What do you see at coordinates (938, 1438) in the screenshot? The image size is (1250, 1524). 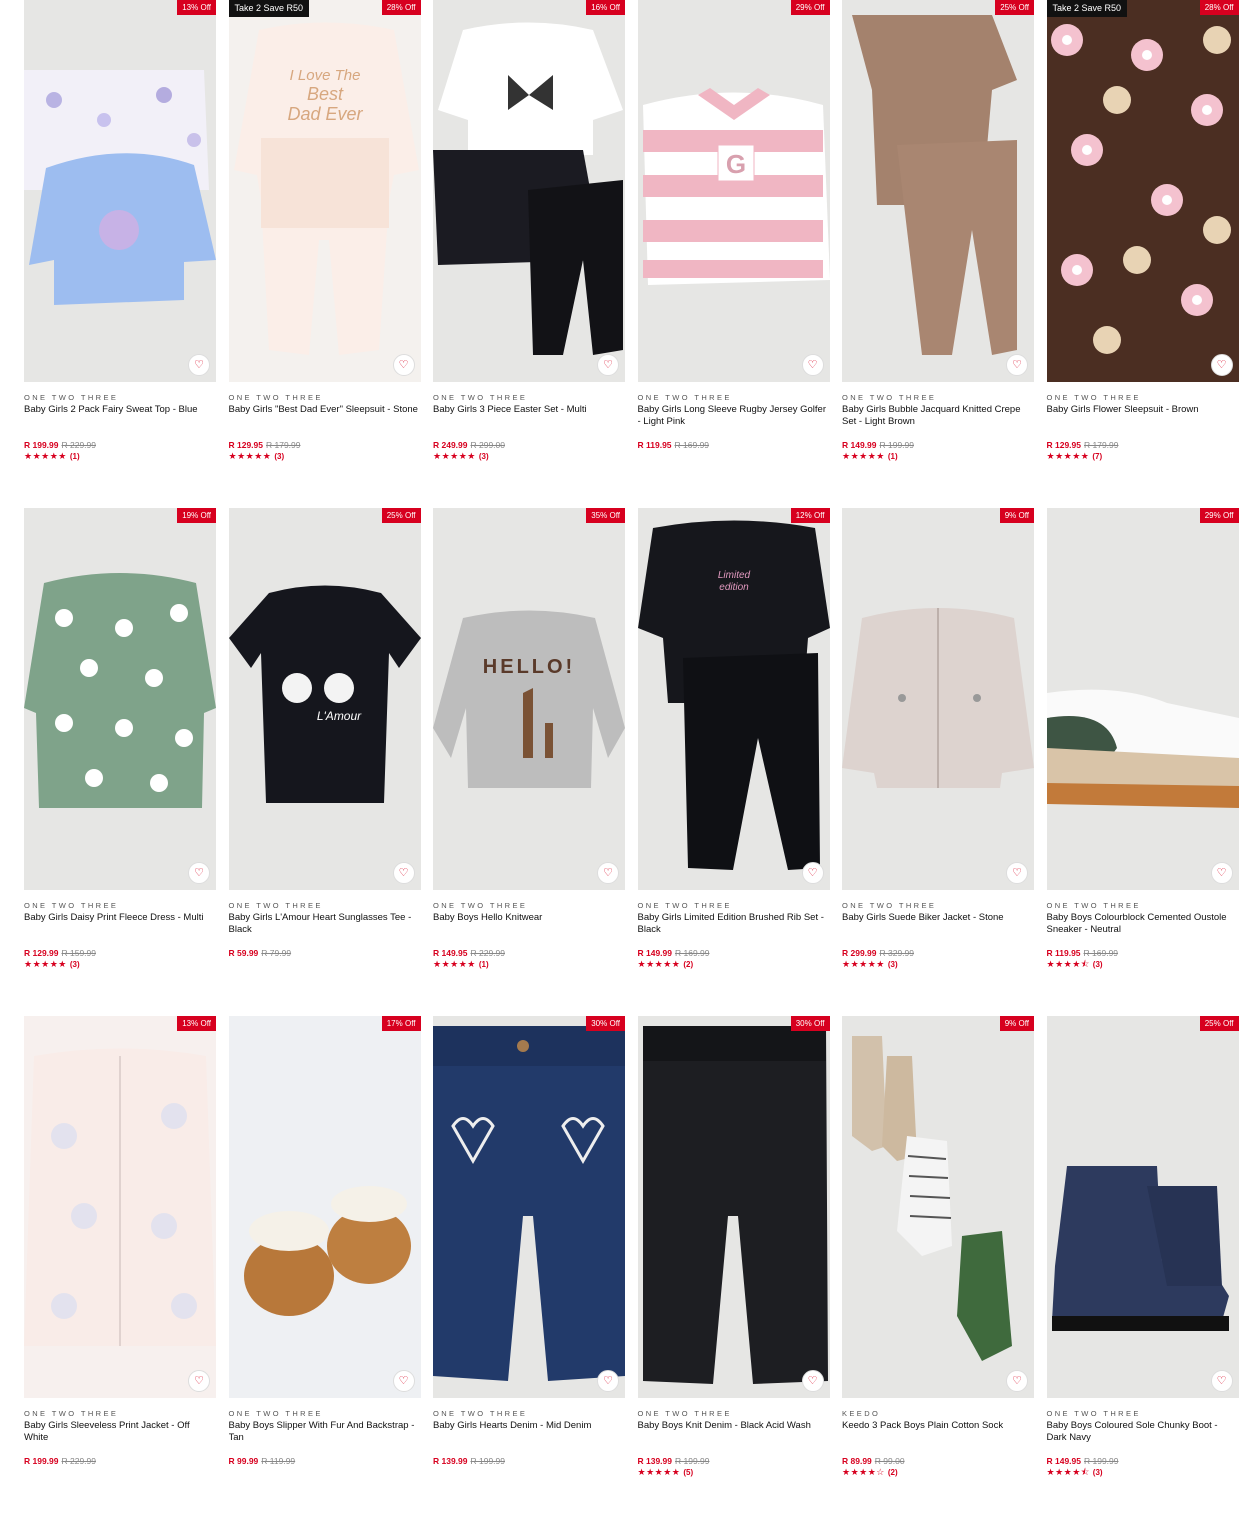 I see `product-name: Keedo 3 Pack Boys Plain Cotton Sock` at bounding box center [938, 1438].